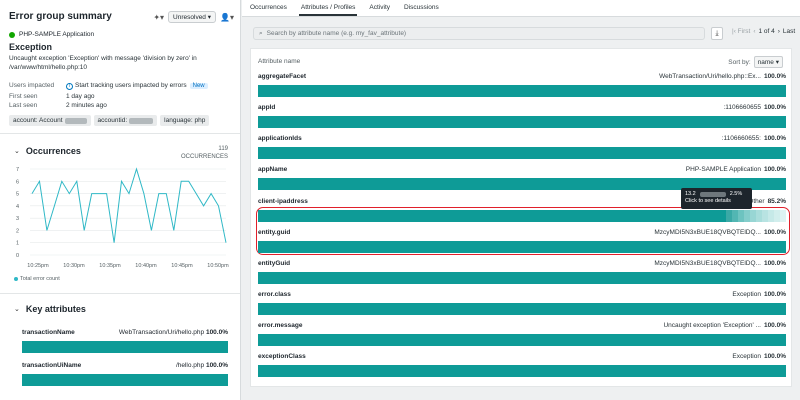 The image size is (800, 400). What do you see at coordinates (282, 76) in the screenshot?
I see `attribute-name: aggregateFacet` at bounding box center [282, 76].